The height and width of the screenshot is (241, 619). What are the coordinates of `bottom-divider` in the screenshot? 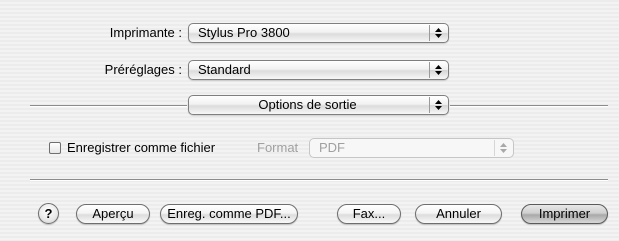 It's located at (319, 180).